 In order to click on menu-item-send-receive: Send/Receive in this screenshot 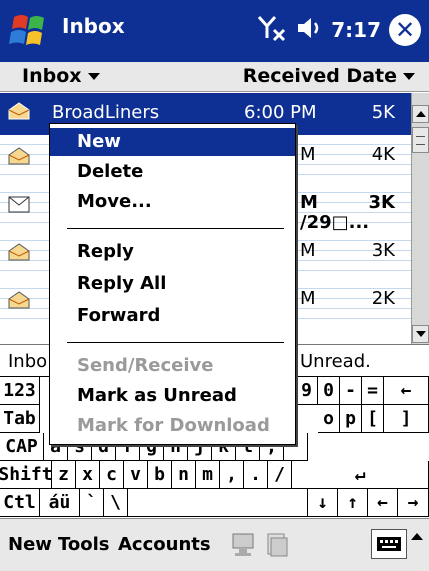, I will do `click(145, 365)`.